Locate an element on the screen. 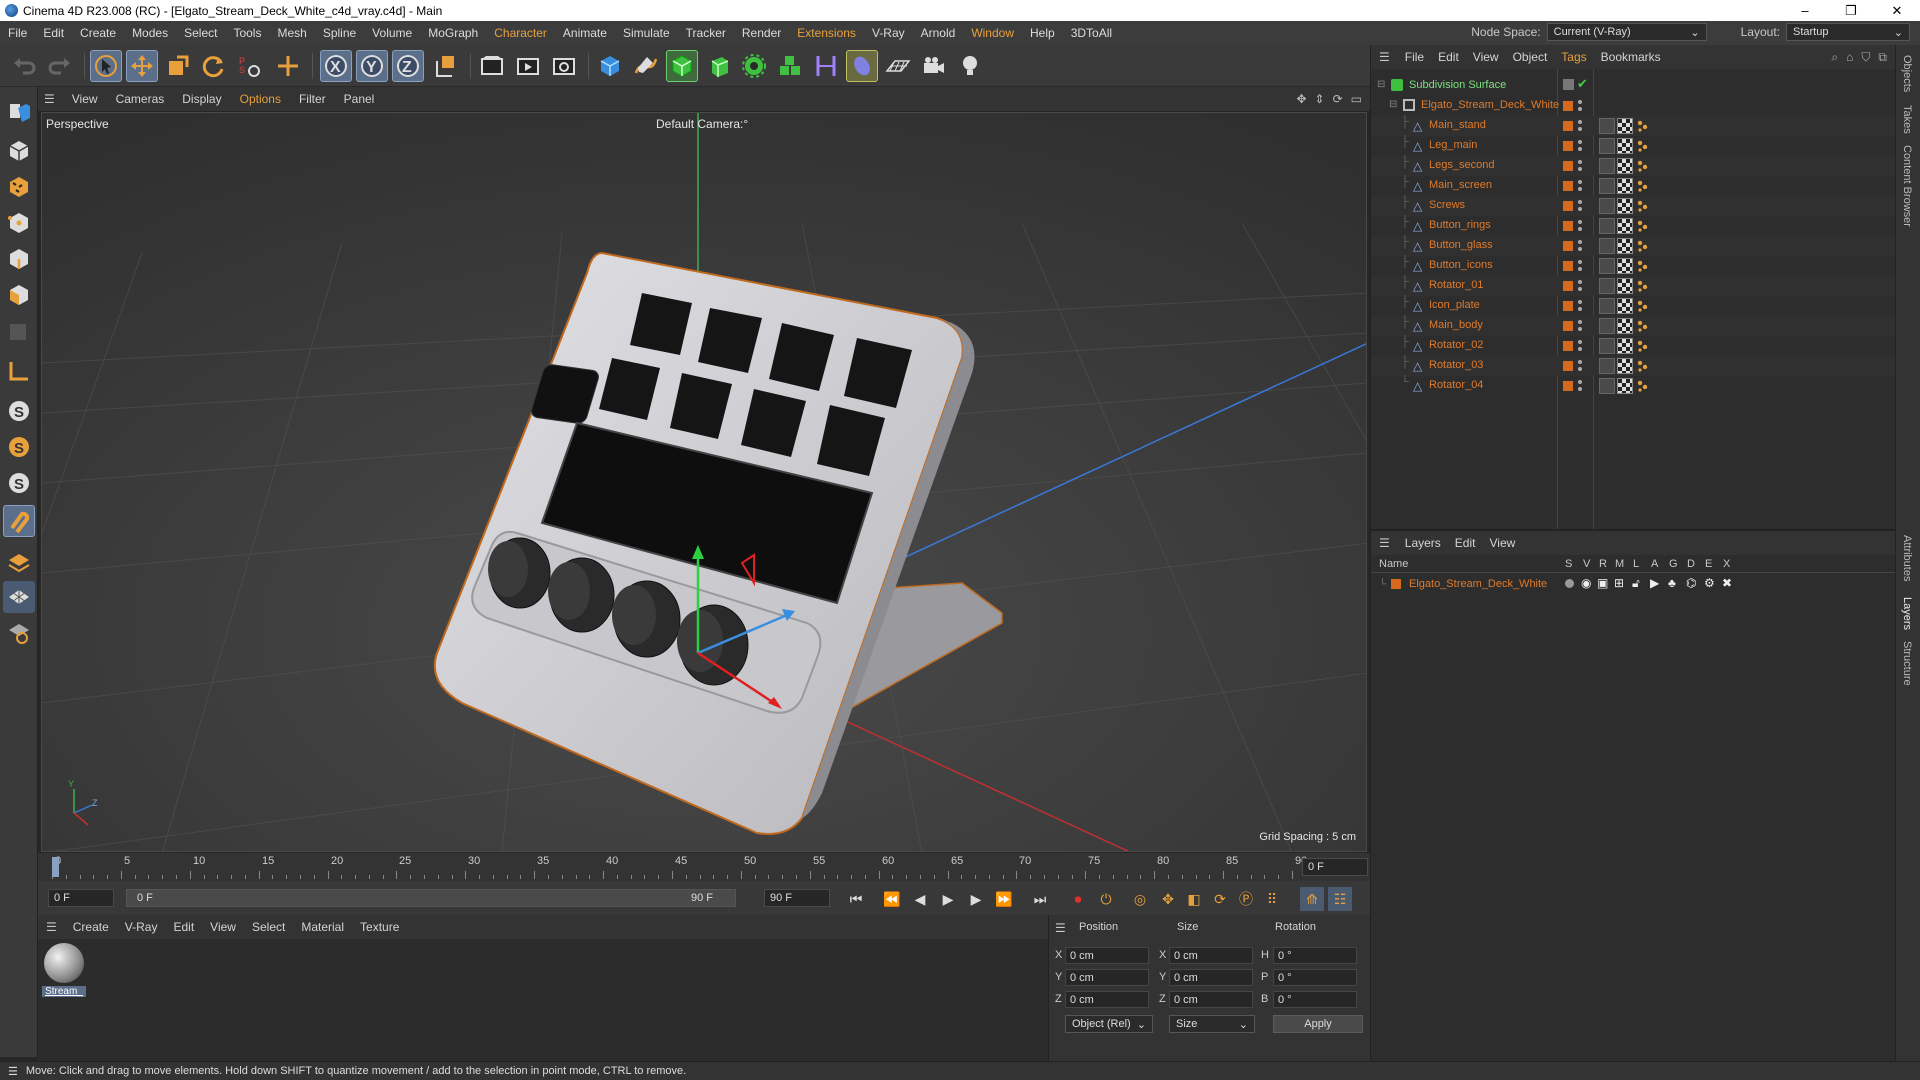  menu-tracker: Tracker is located at coordinates (706, 33).